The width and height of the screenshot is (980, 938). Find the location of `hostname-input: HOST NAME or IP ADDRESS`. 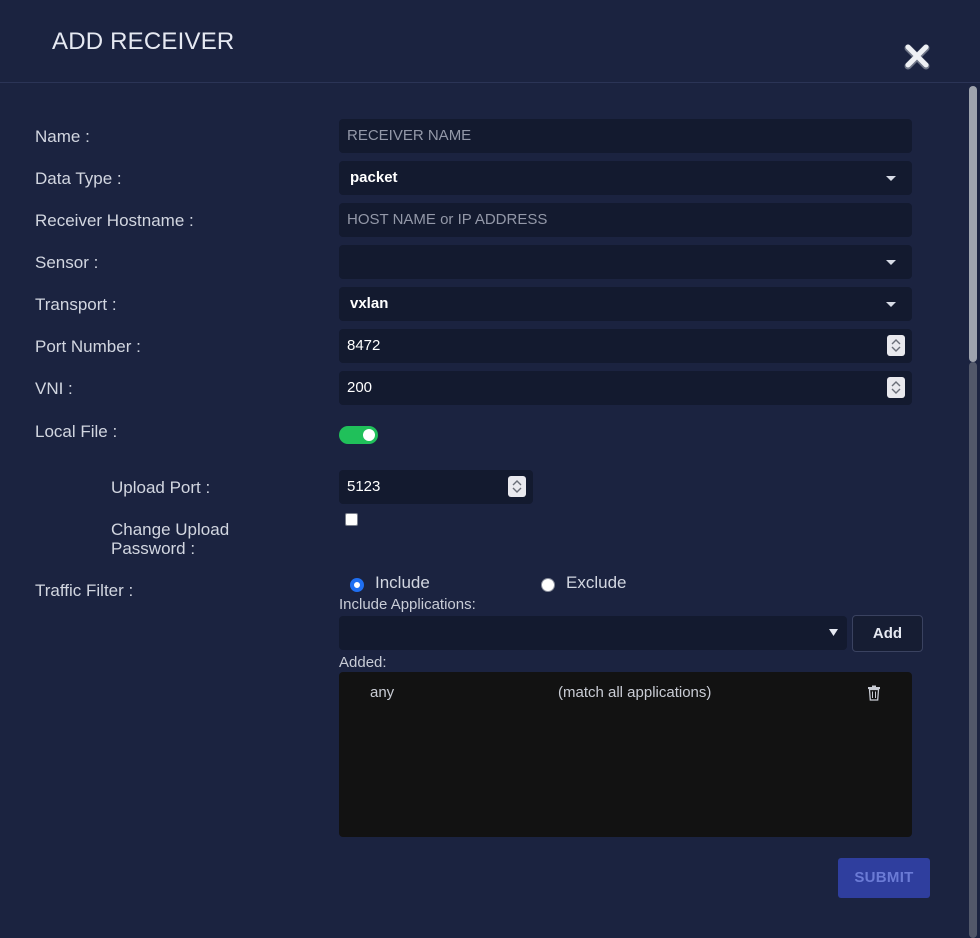

hostname-input: HOST NAME or IP ADDRESS is located at coordinates (625, 220).